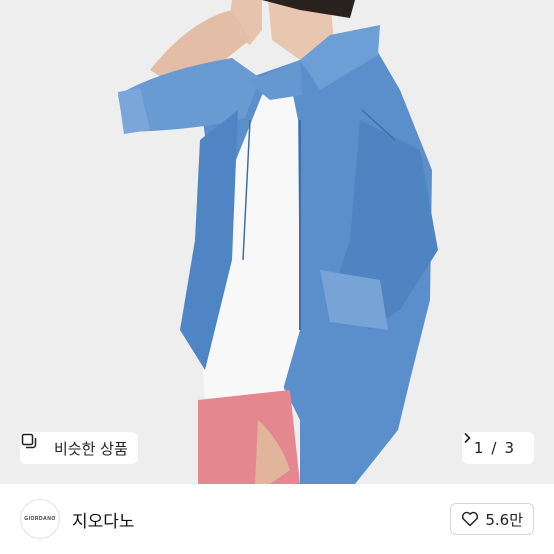  What do you see at coordinates (478, 448) in the screenshot?
I see `pager-current: 1` at bounding box center [478, 448].